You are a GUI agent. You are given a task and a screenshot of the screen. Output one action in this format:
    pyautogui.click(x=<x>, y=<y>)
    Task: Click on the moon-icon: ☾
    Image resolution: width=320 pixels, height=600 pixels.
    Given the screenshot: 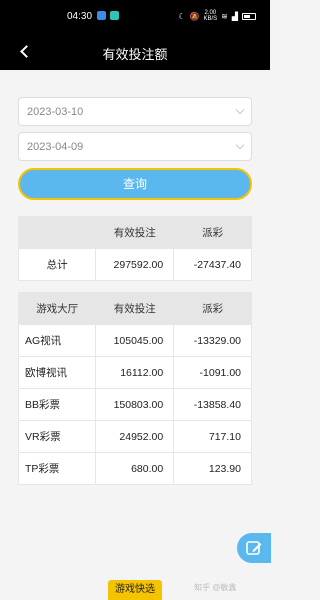 What is the action you would take?
    pyautogui.click(x=182, y=16)
    